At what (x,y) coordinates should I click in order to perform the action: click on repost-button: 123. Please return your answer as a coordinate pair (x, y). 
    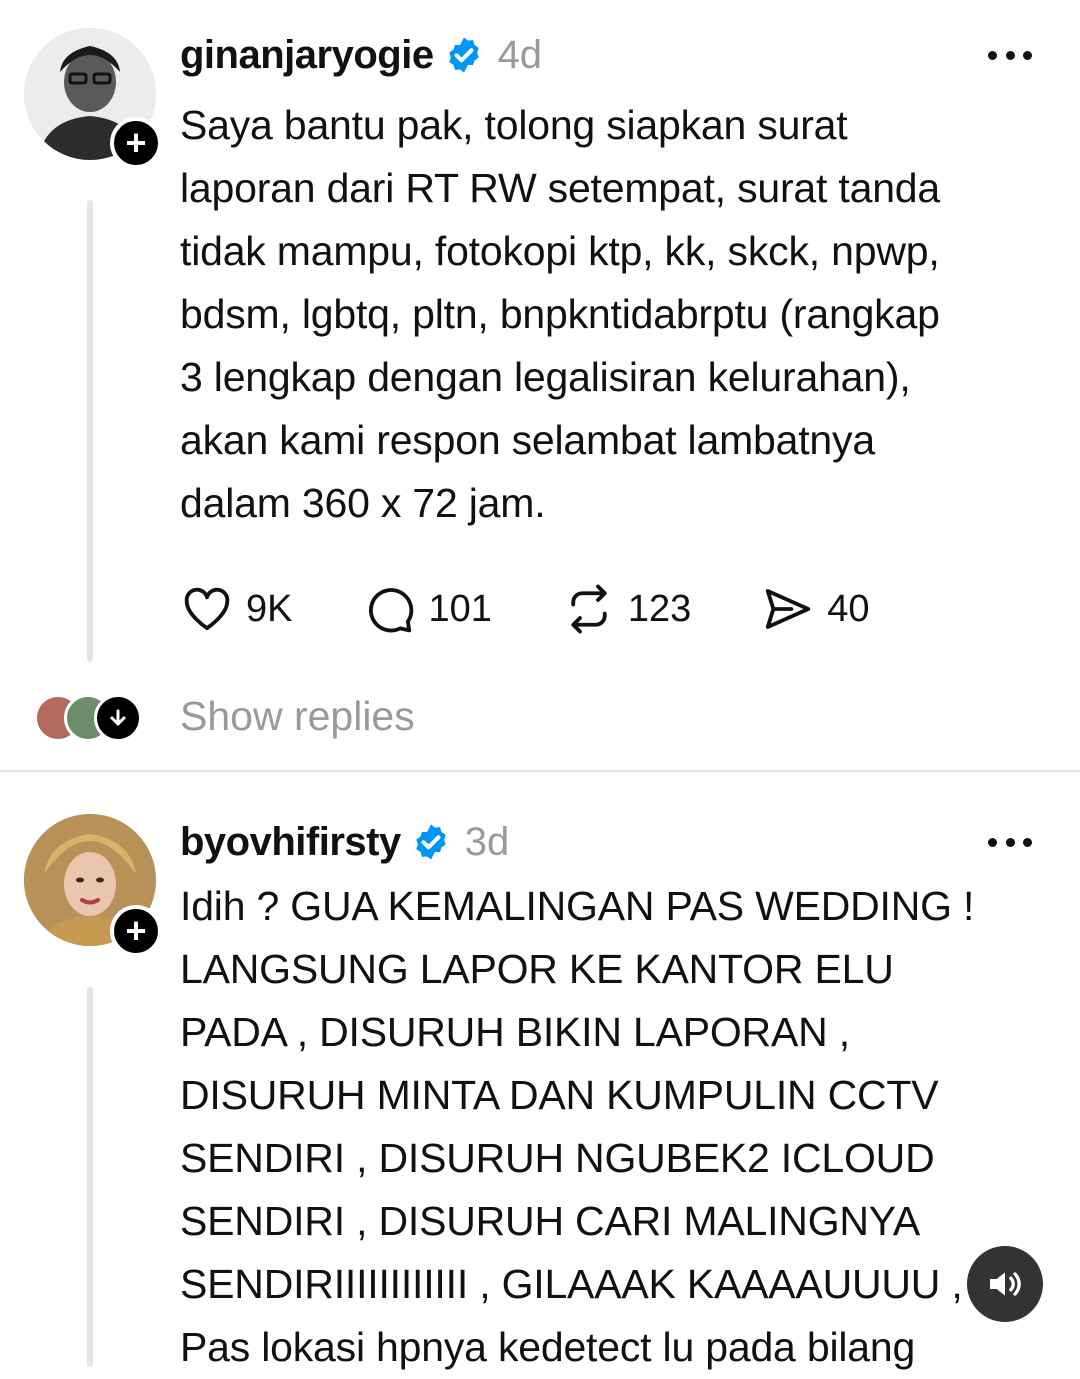
    Looking at the image, I should click on (626, 609).